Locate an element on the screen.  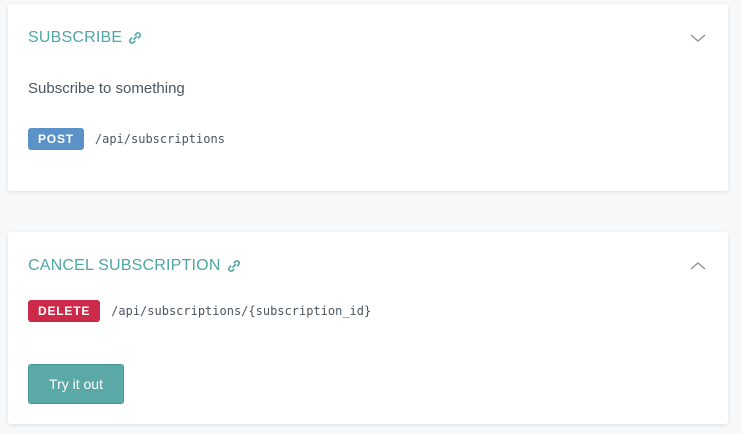
operation-description: Subscribe to something is located at coordinates (106, 88).